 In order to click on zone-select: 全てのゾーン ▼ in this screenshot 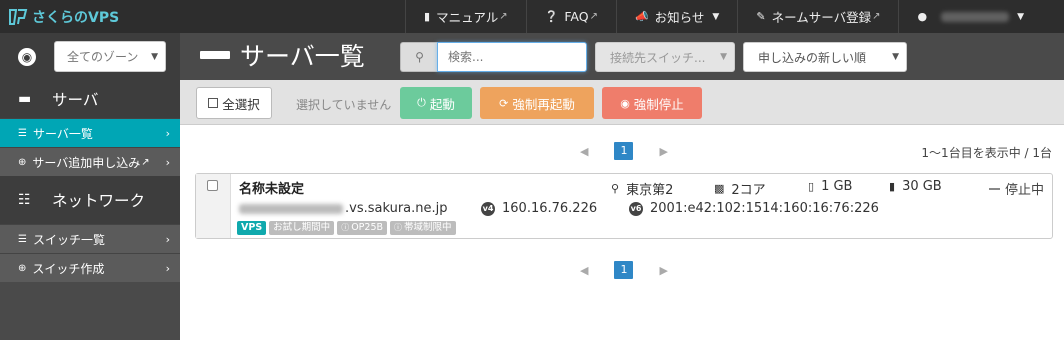, I will do `click(110, 56)`.